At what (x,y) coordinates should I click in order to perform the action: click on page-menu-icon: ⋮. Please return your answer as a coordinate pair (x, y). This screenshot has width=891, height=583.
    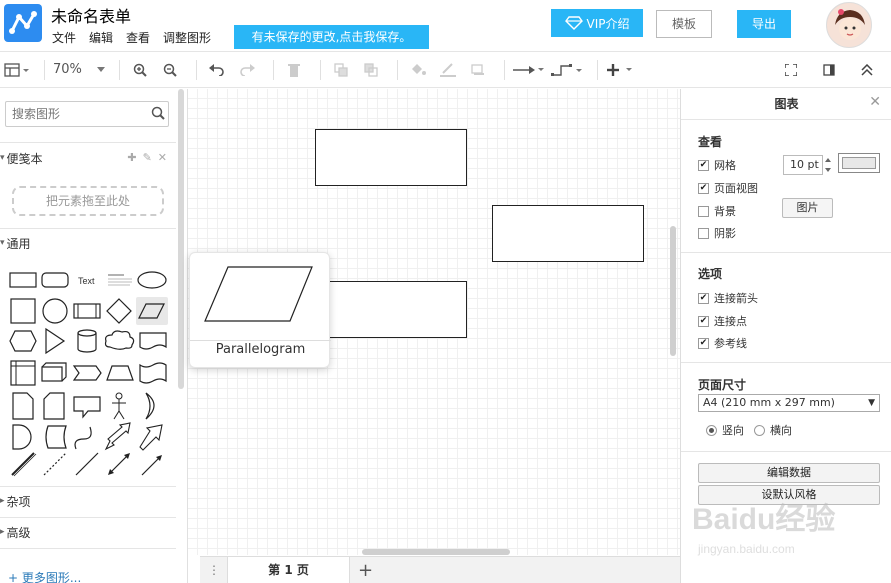
    Looking at the image, I should click on (214, 570).